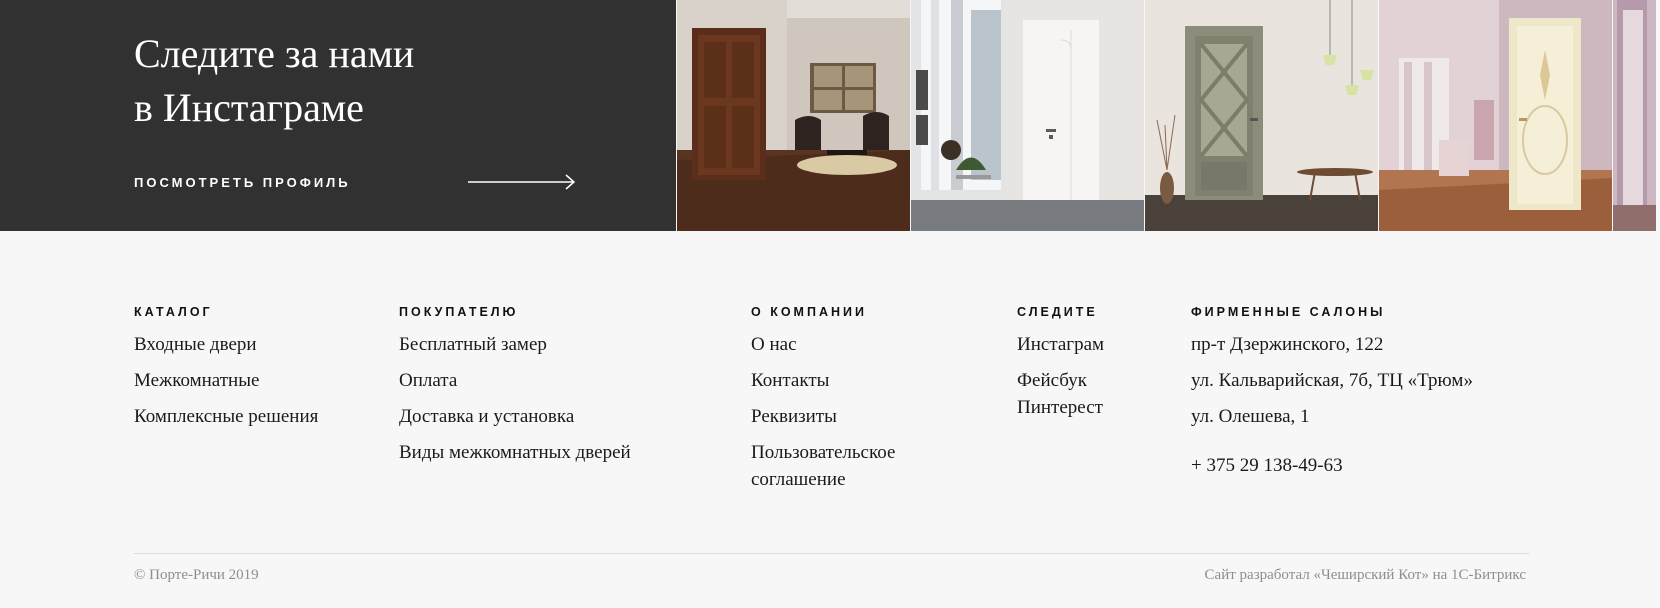 The height and width of the screenshot is (608, 1660). What do you see at coordinates (226, 416) in the screenshot?
I see `footer-link-complex-solutions: Комплексные решения` at bounding box center [226, 416].